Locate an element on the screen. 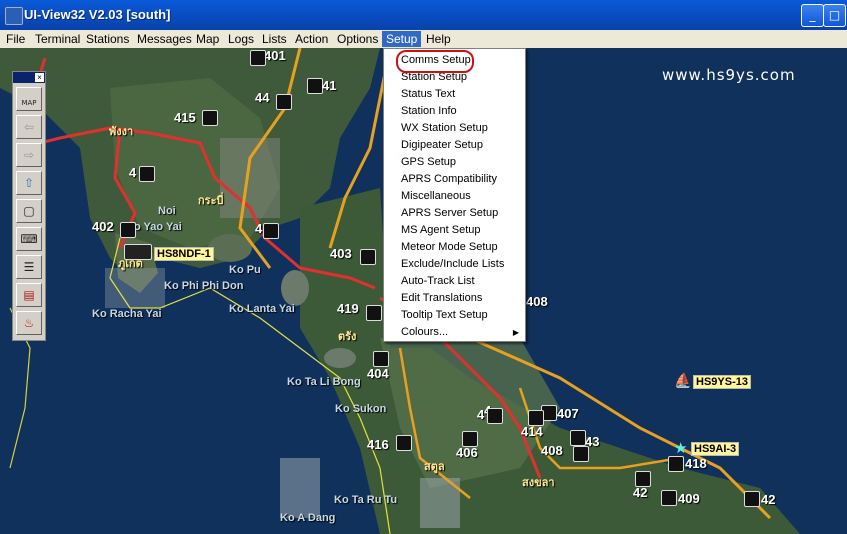  weather-icon: ♨ is located at coordinates (29, 323).